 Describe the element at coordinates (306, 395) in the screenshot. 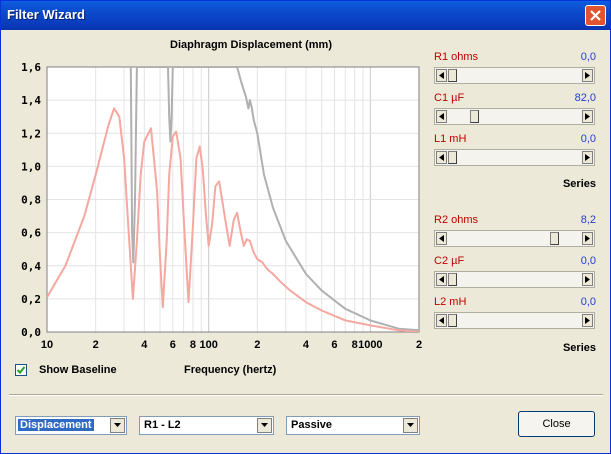

I see `separator` at that location.